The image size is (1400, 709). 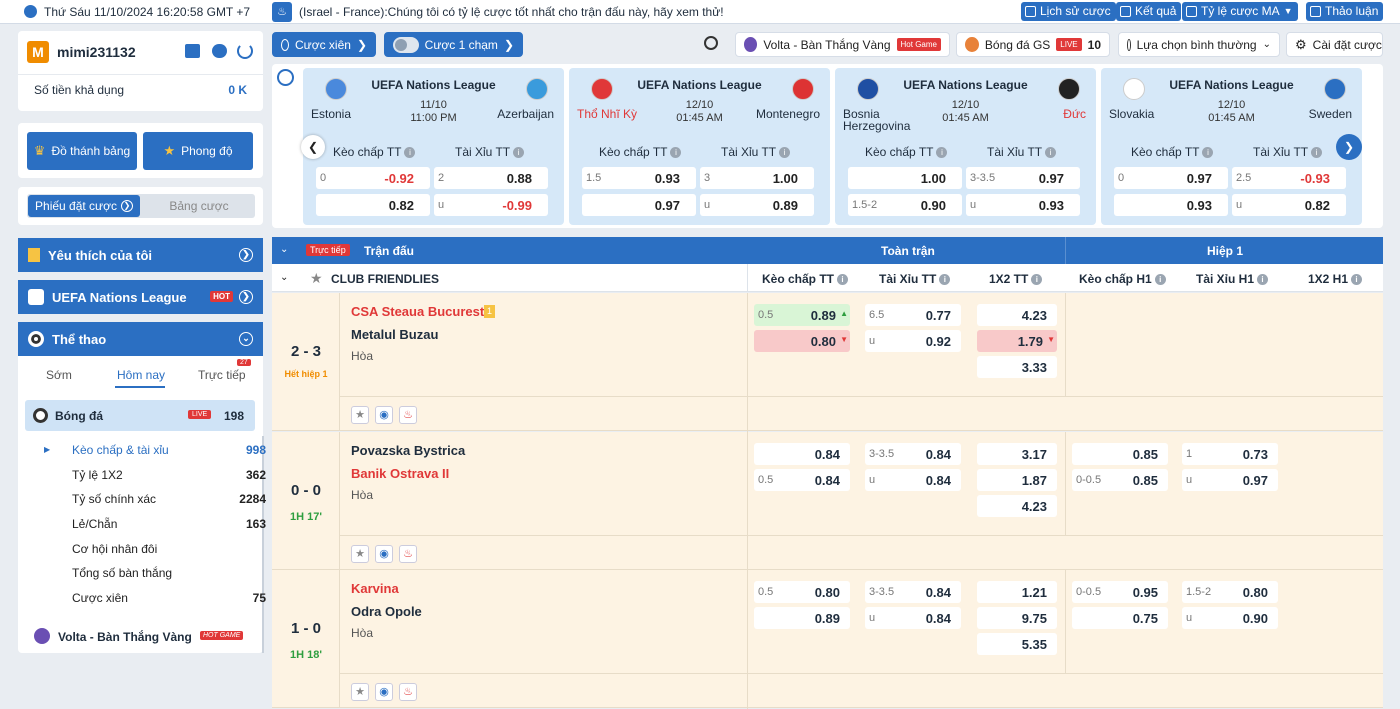 What do you see at coordinates (324, 44) in the screenshot?
I see `parlay-button: Cược xiên ❯` at bounding box center [324, 44].